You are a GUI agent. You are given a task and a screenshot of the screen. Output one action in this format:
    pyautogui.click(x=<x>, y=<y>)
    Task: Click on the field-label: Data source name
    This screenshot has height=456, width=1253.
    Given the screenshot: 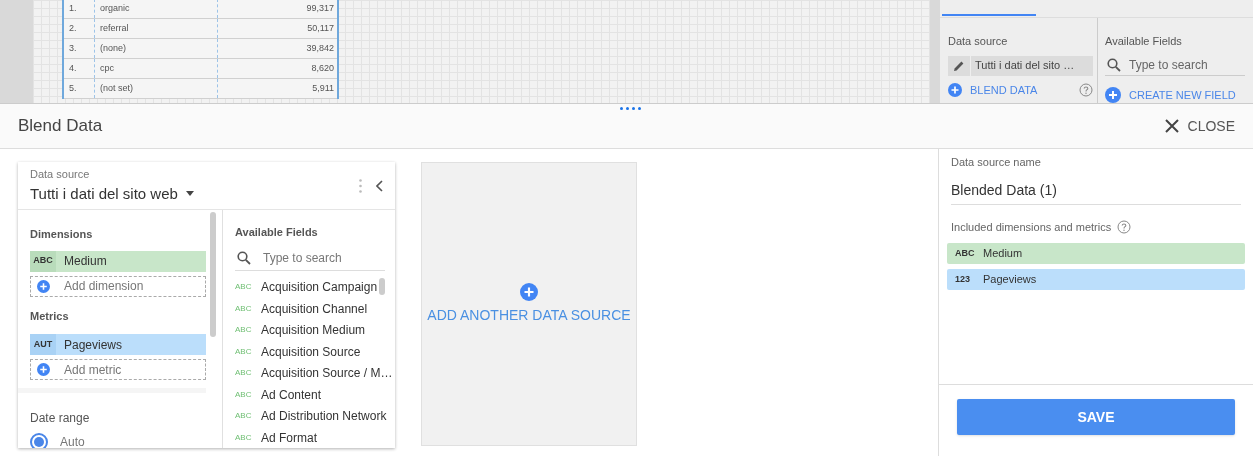 What is the action you would take?
    pyautogui.click(x=996, y=162)
    